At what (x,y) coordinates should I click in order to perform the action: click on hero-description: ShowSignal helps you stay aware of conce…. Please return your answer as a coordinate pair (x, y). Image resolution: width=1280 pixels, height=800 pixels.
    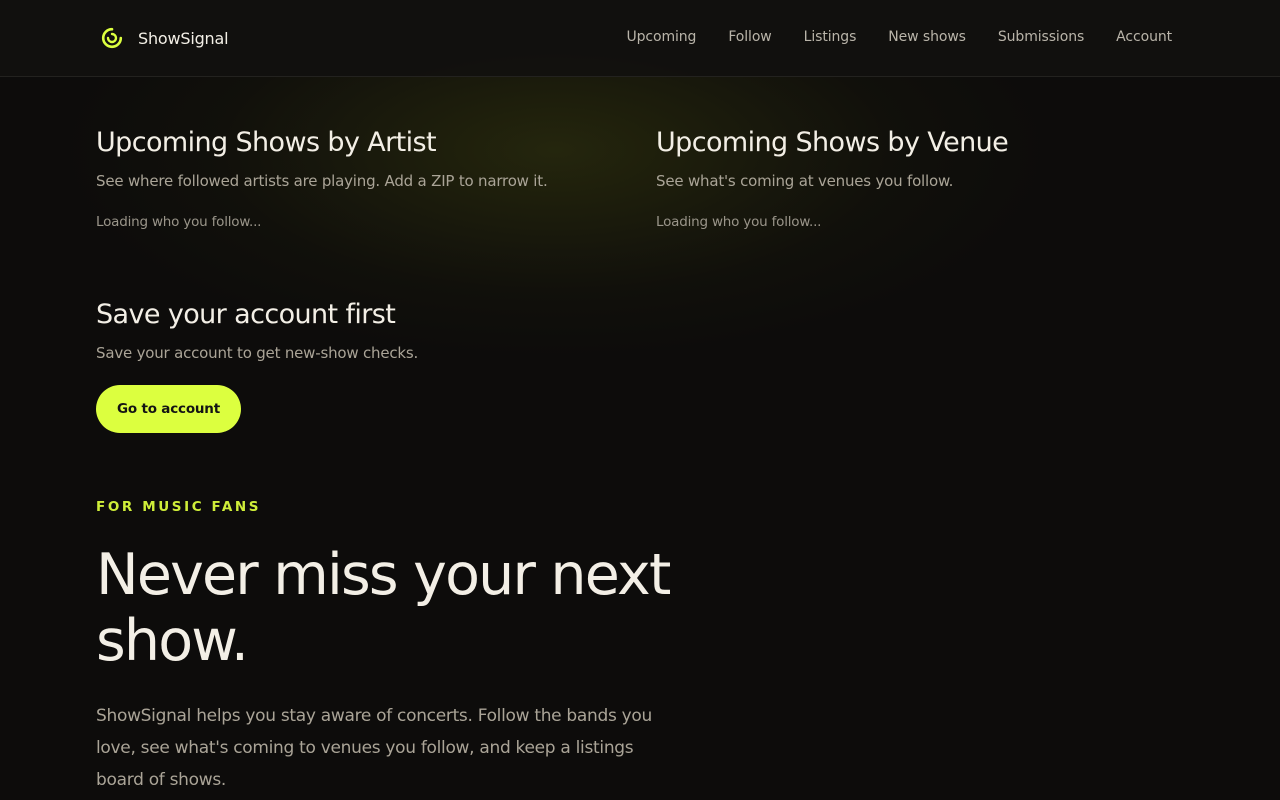
    Looking at the image, I should click on (374, 748).